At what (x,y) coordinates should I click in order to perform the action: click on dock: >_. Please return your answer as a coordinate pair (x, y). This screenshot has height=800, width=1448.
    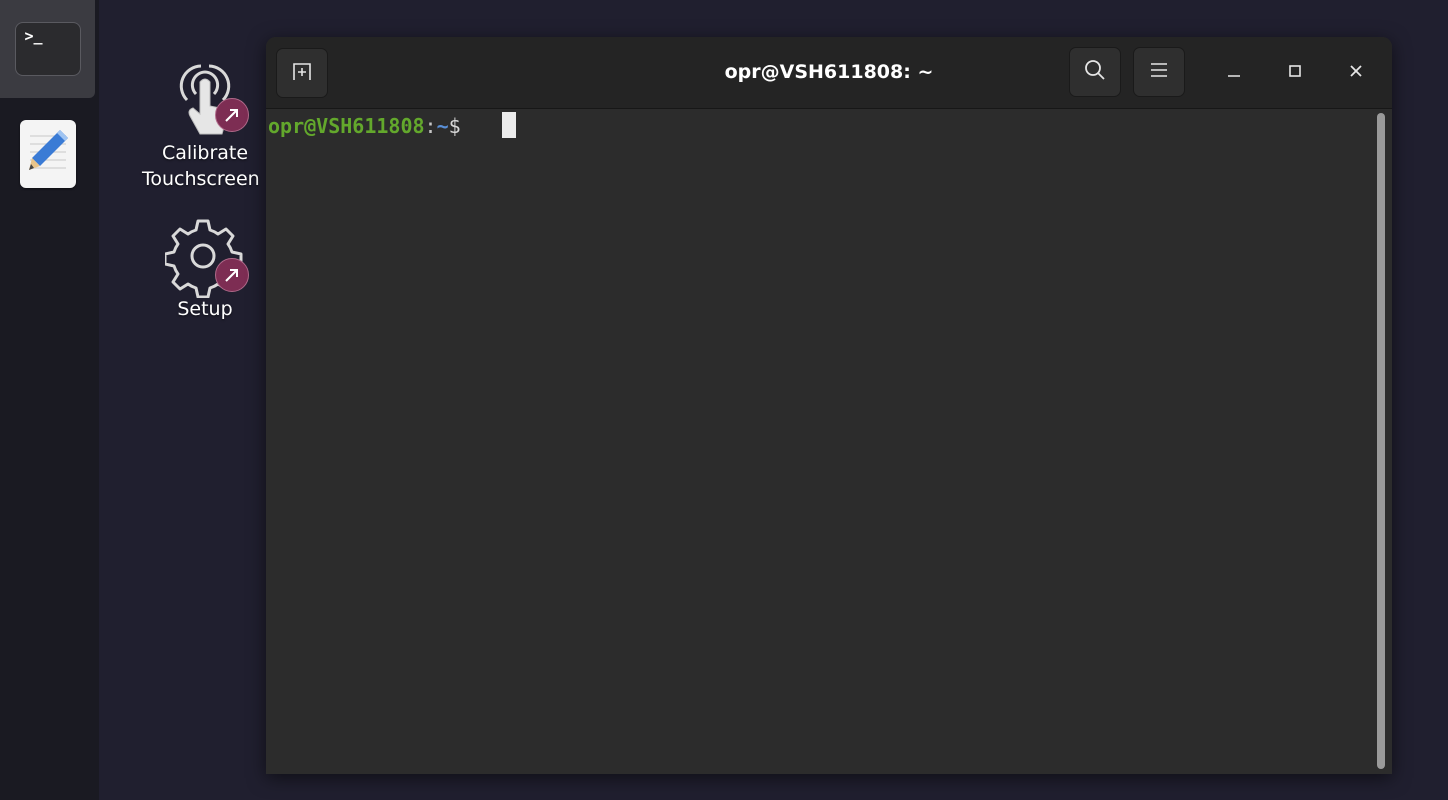
    Looking at the image, I should click on (49, 400).